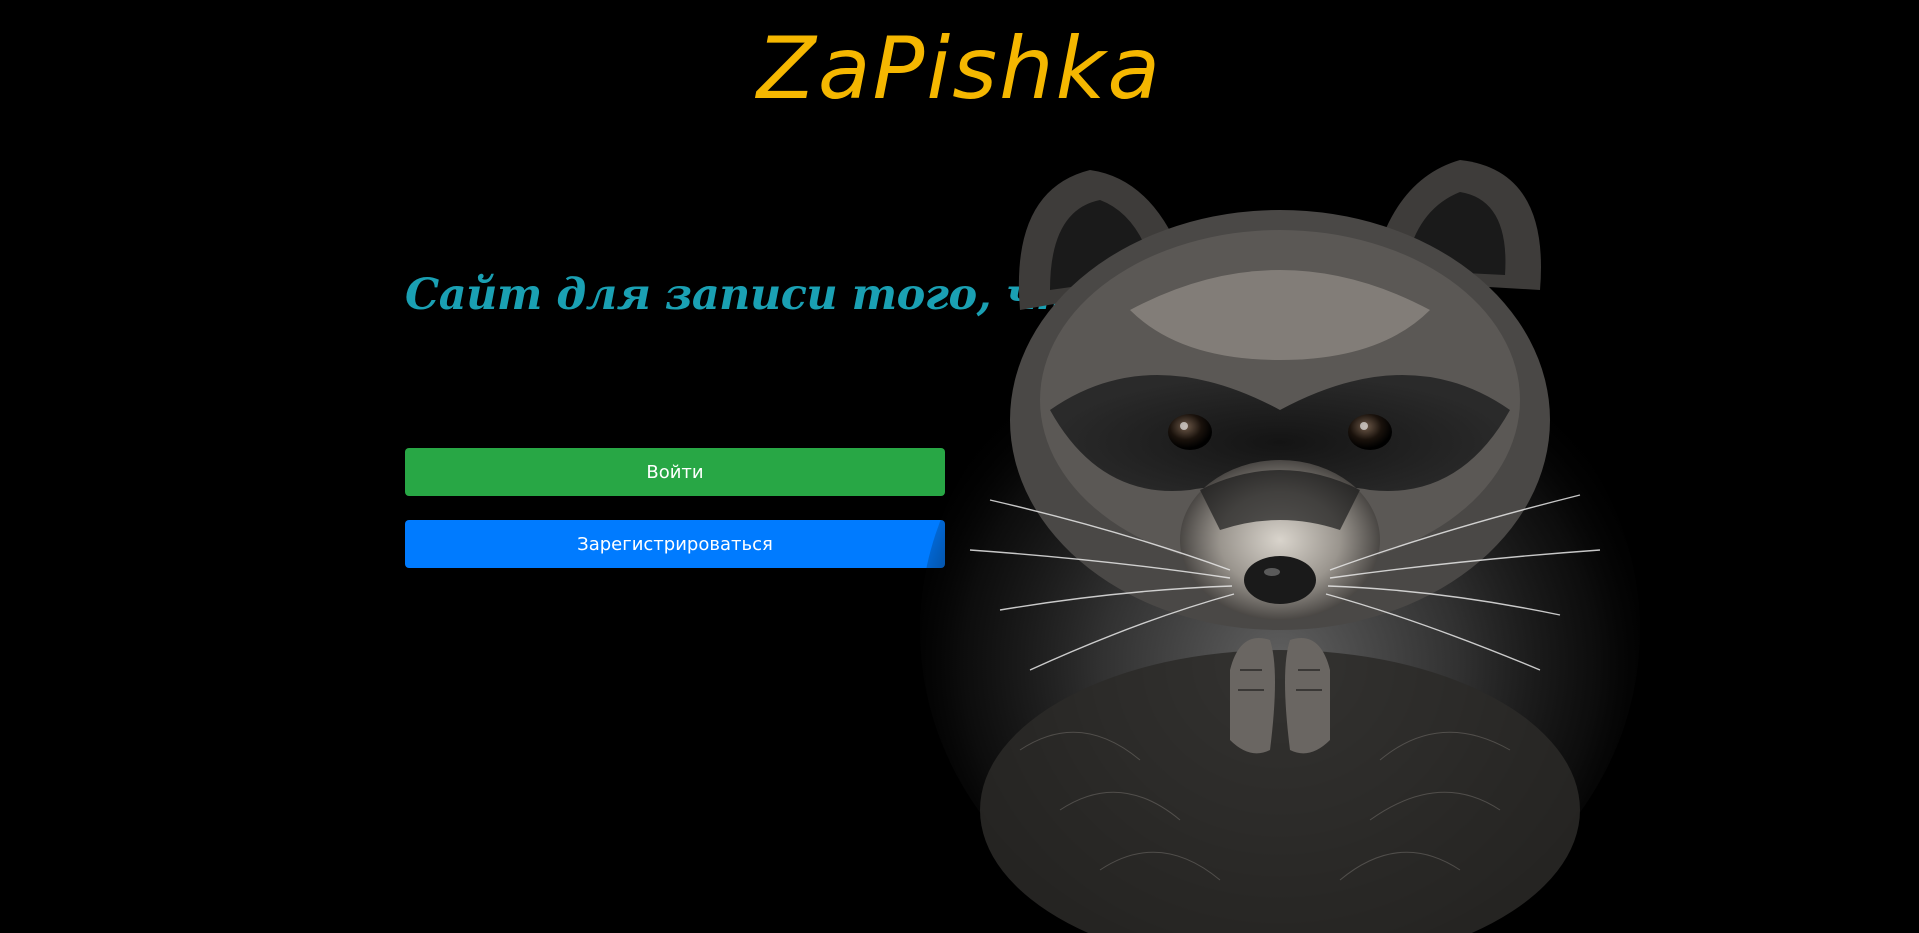 Image resolution: width=1919 pixels, height=933 pixels. Describe the element at coordinates (675, 472) in the screenshot. I see `login-button: Войти` at that location.